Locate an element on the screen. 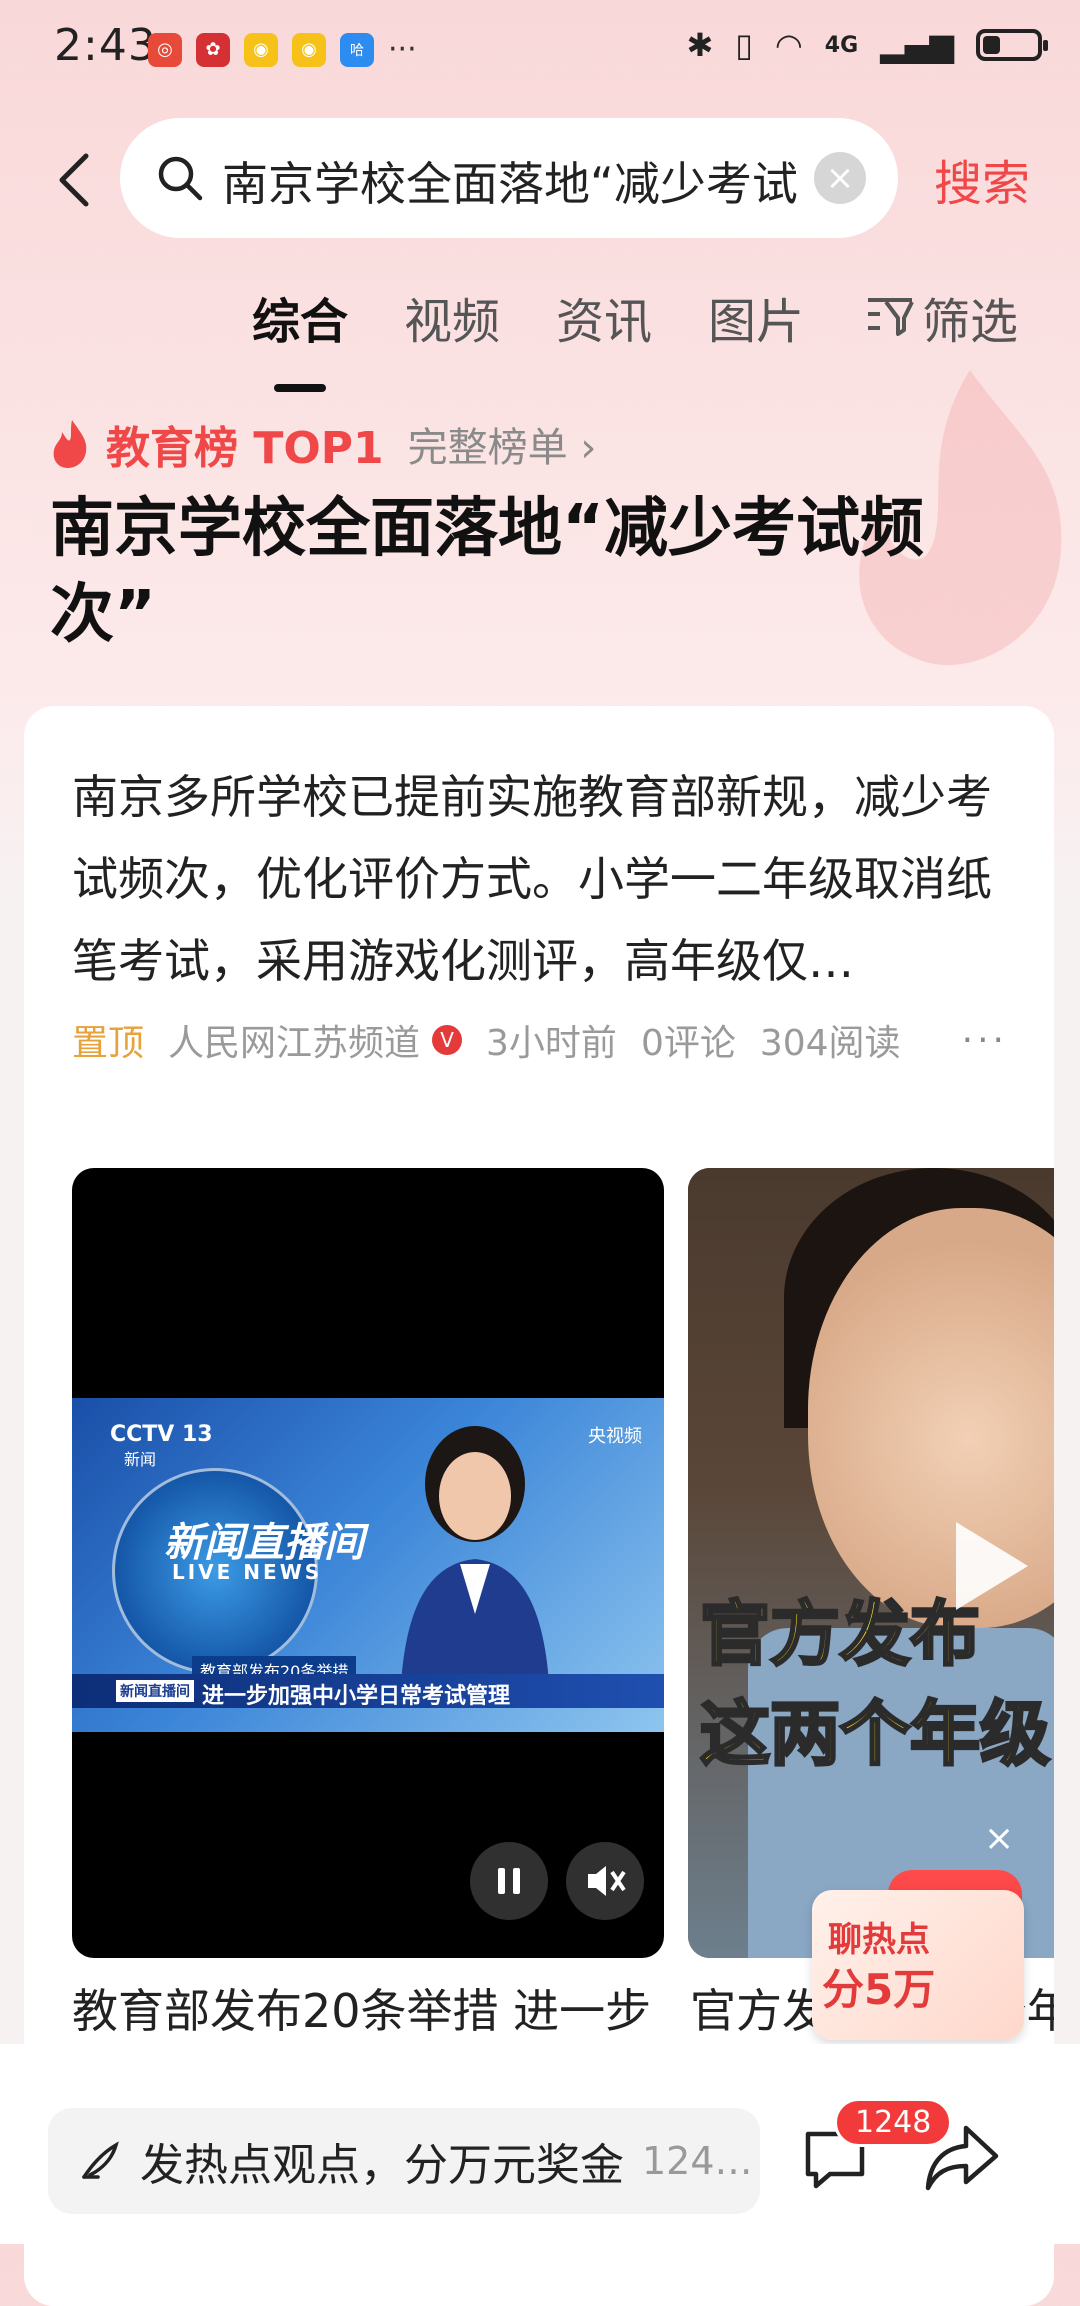  pinned-tag: 置顶 is located at coordinates (108, 1043).